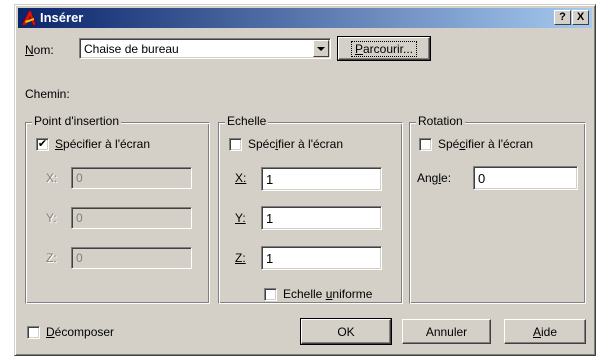 The height and width of the screenshot is (361, 603). I want to click on close-button: X, so click(580, 17).